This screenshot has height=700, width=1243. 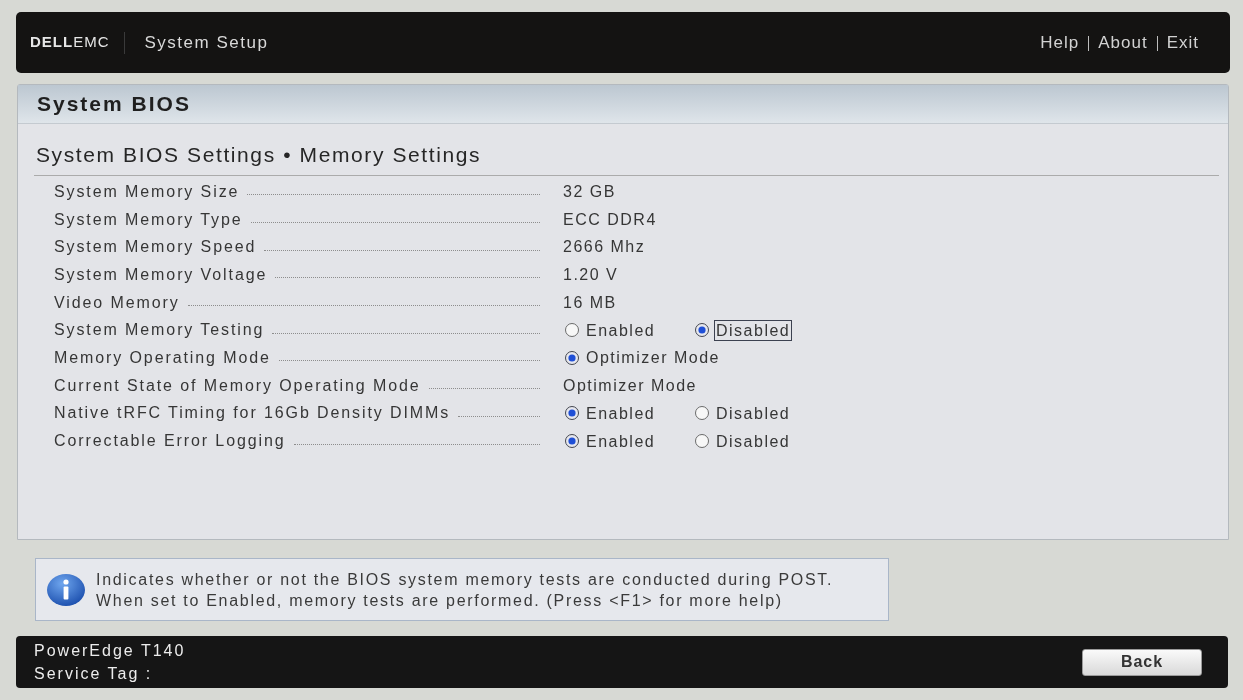 I want to click on brand-logo: DELLEMC, so click(x=70, y=42).